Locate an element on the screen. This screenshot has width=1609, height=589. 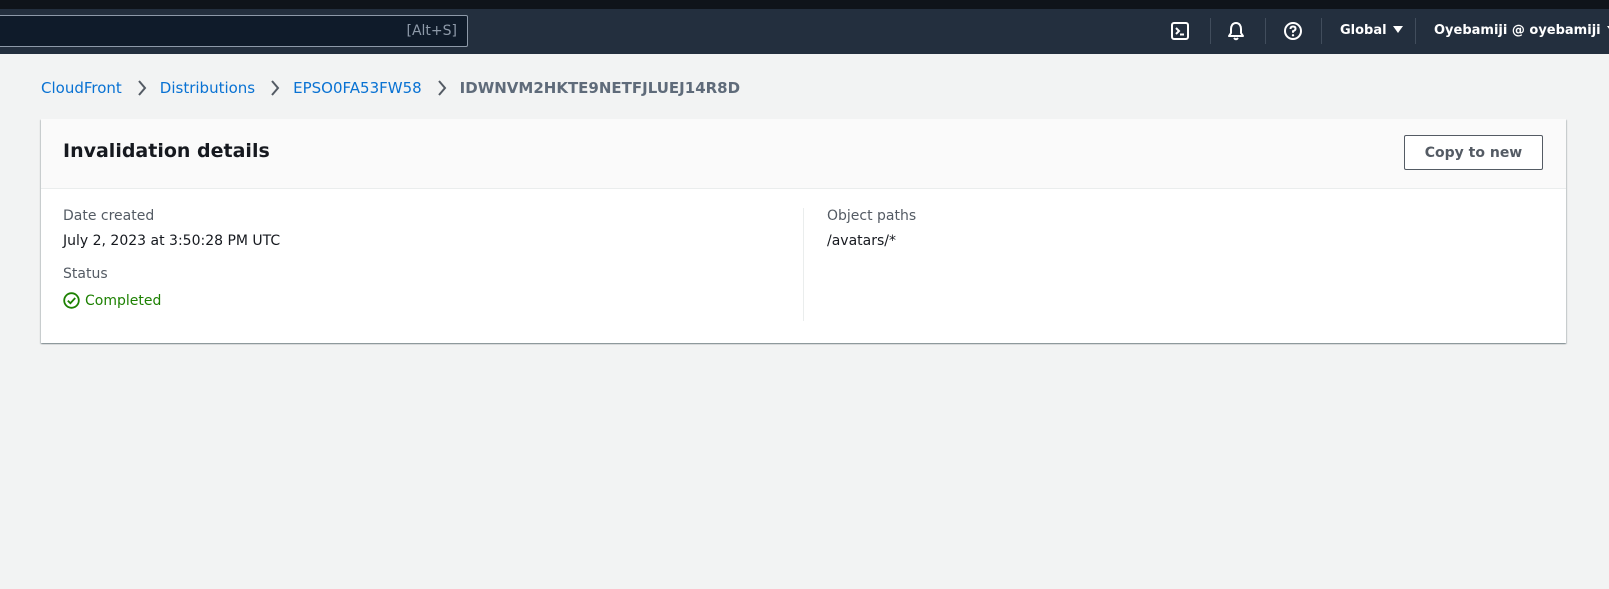
check-circle-icon is located at coordinates (71, 300).